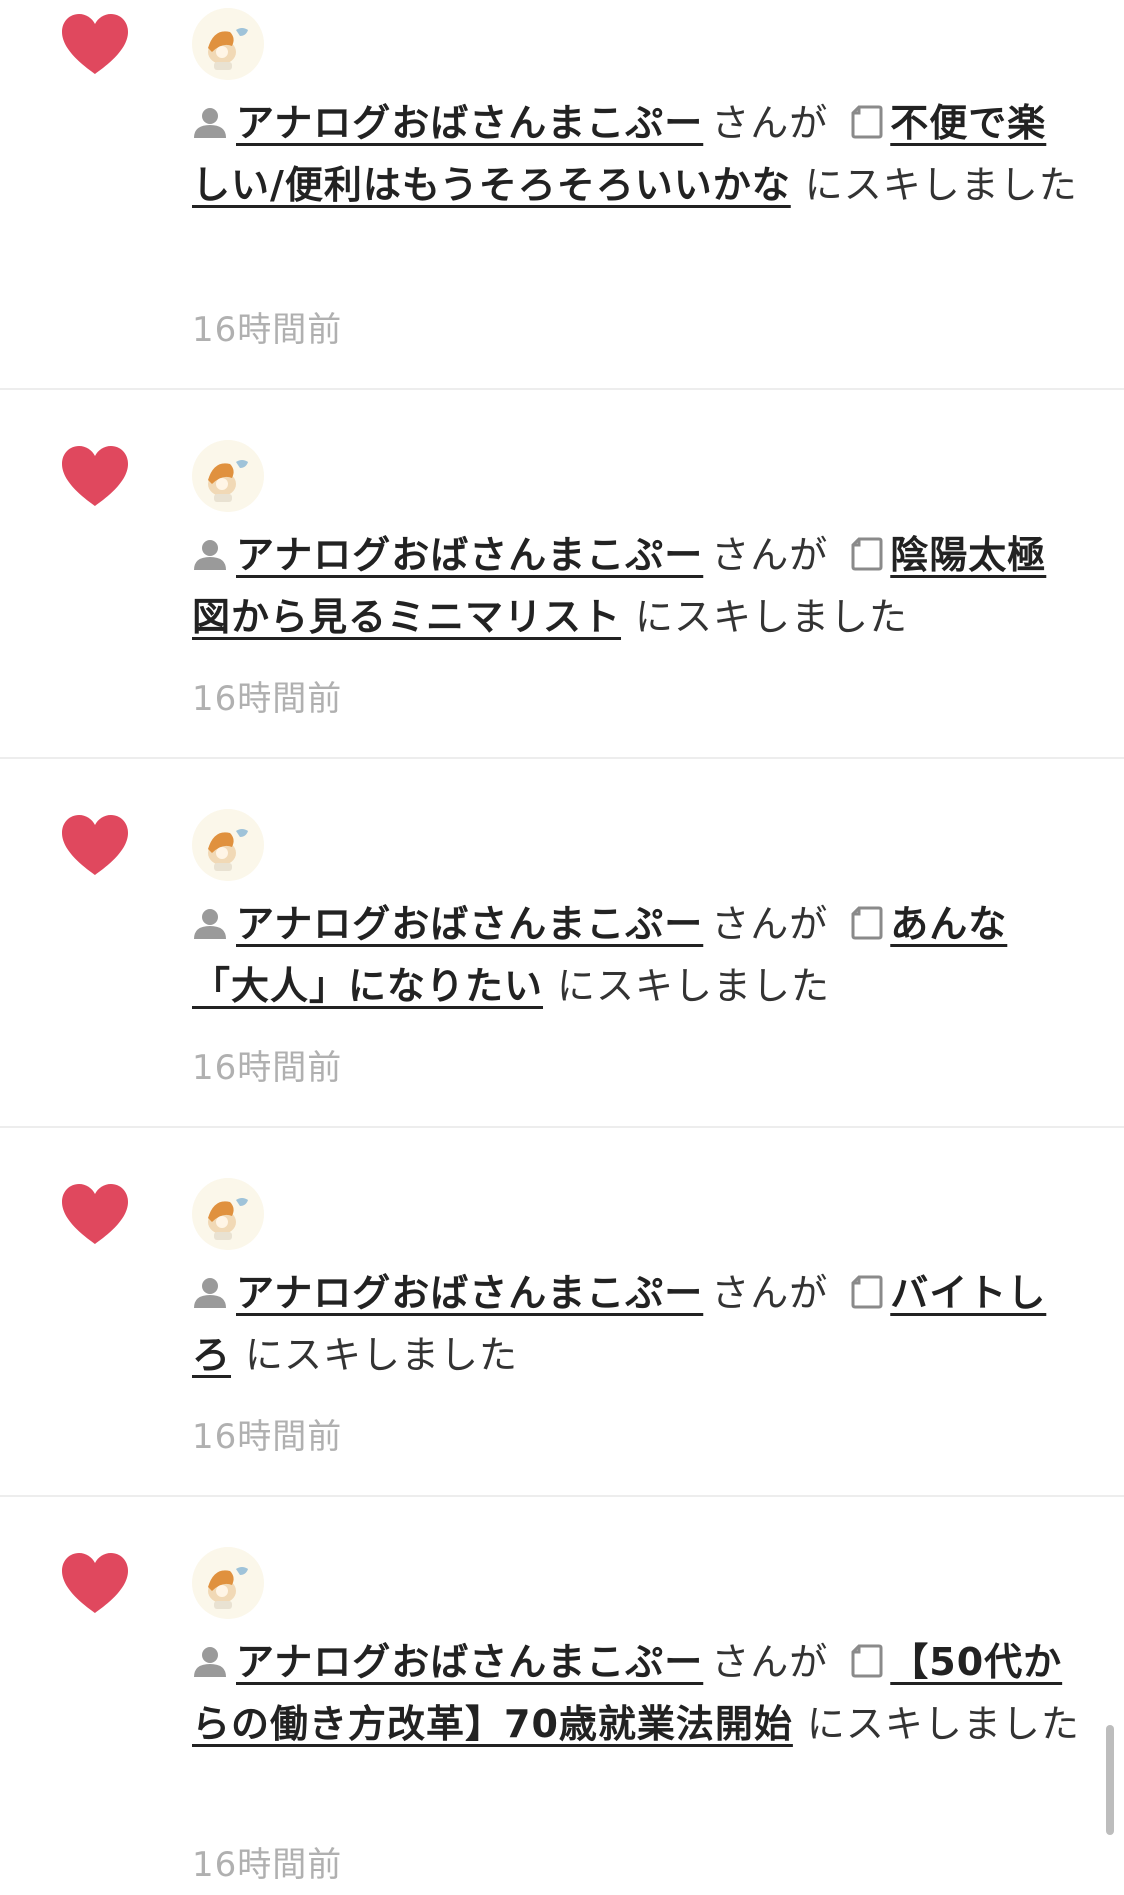  I want to click on notification-text: アナログおばさんまこぷー さんが バイトしろ にスキしました, so click(637, 1324).